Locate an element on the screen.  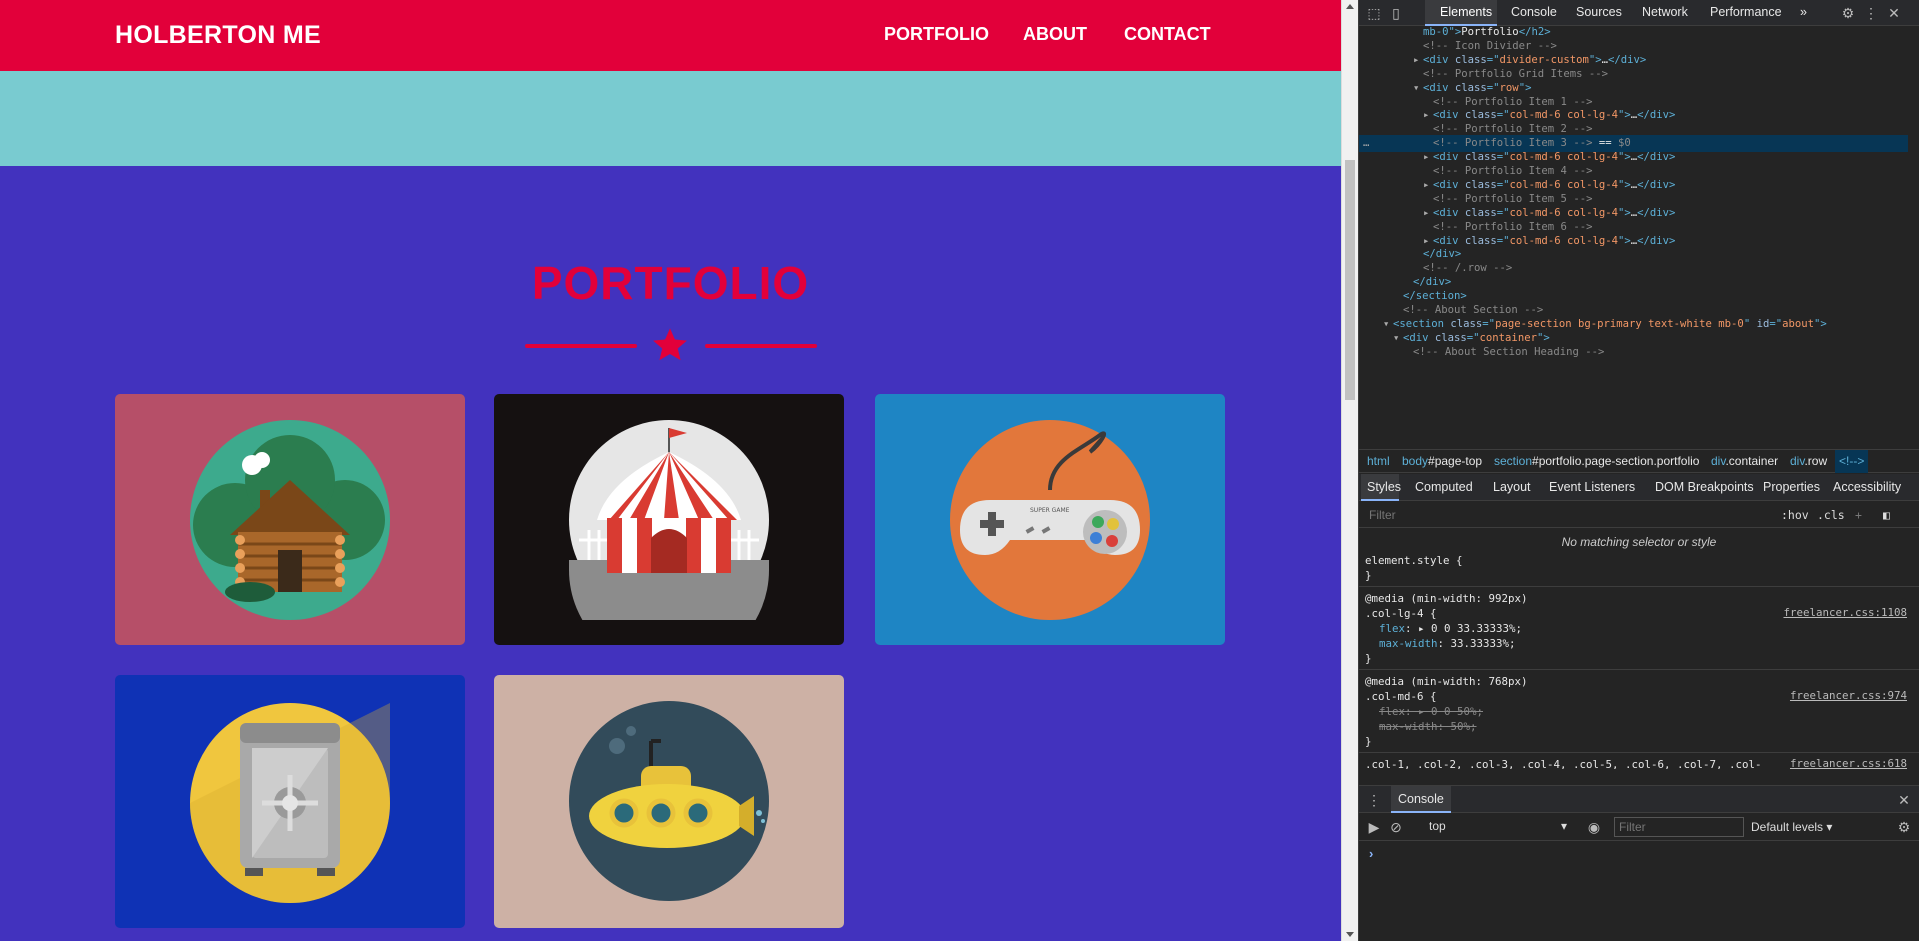
tab-elements: Elements is located at coordinates (1466, 12).